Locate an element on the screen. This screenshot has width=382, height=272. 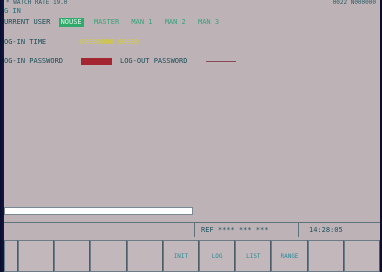
logout-password-field is located at coordinates (221, 61).